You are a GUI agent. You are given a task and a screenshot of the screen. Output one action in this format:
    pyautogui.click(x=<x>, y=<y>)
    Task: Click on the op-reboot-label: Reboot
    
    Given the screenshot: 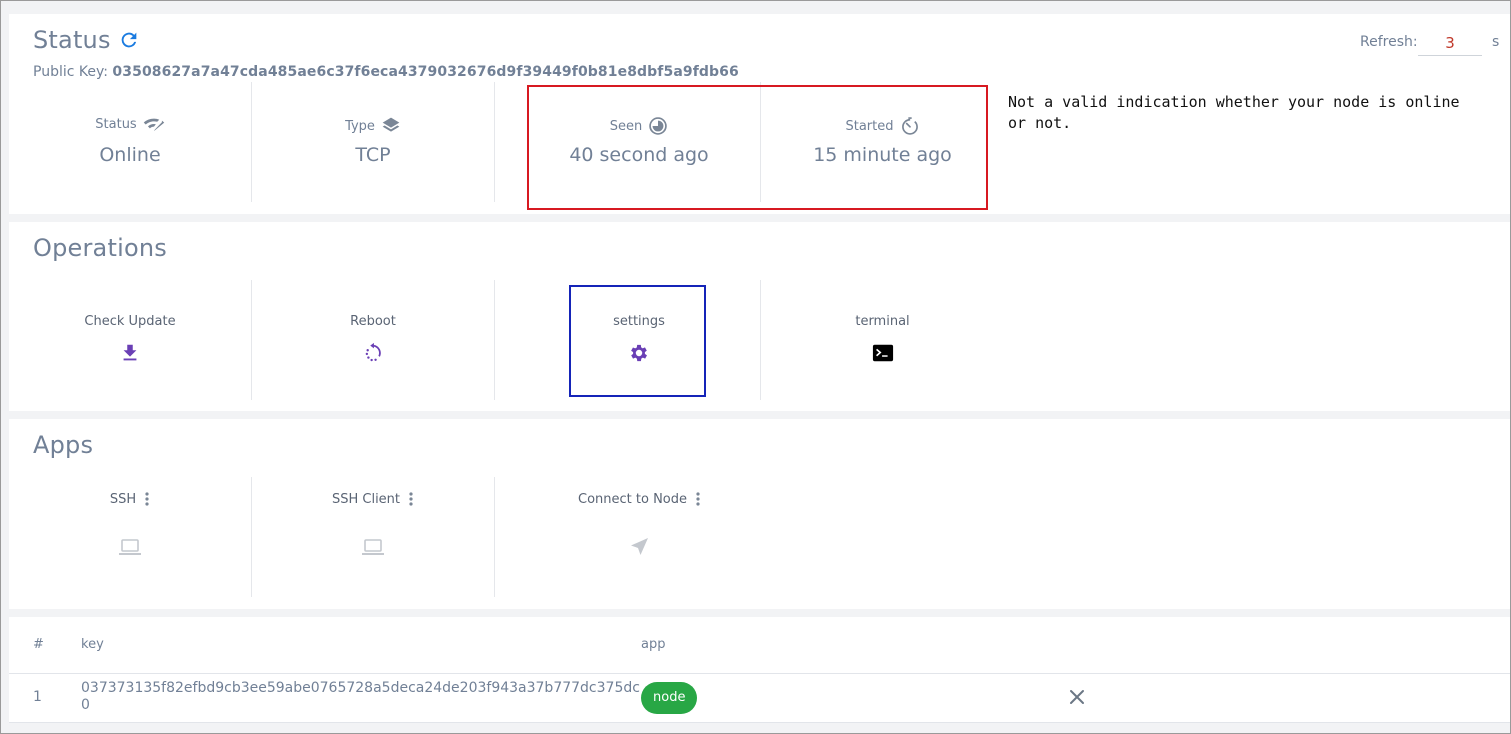 What is the action you would take?
    pyautogui.click(x=373, y=321)
    